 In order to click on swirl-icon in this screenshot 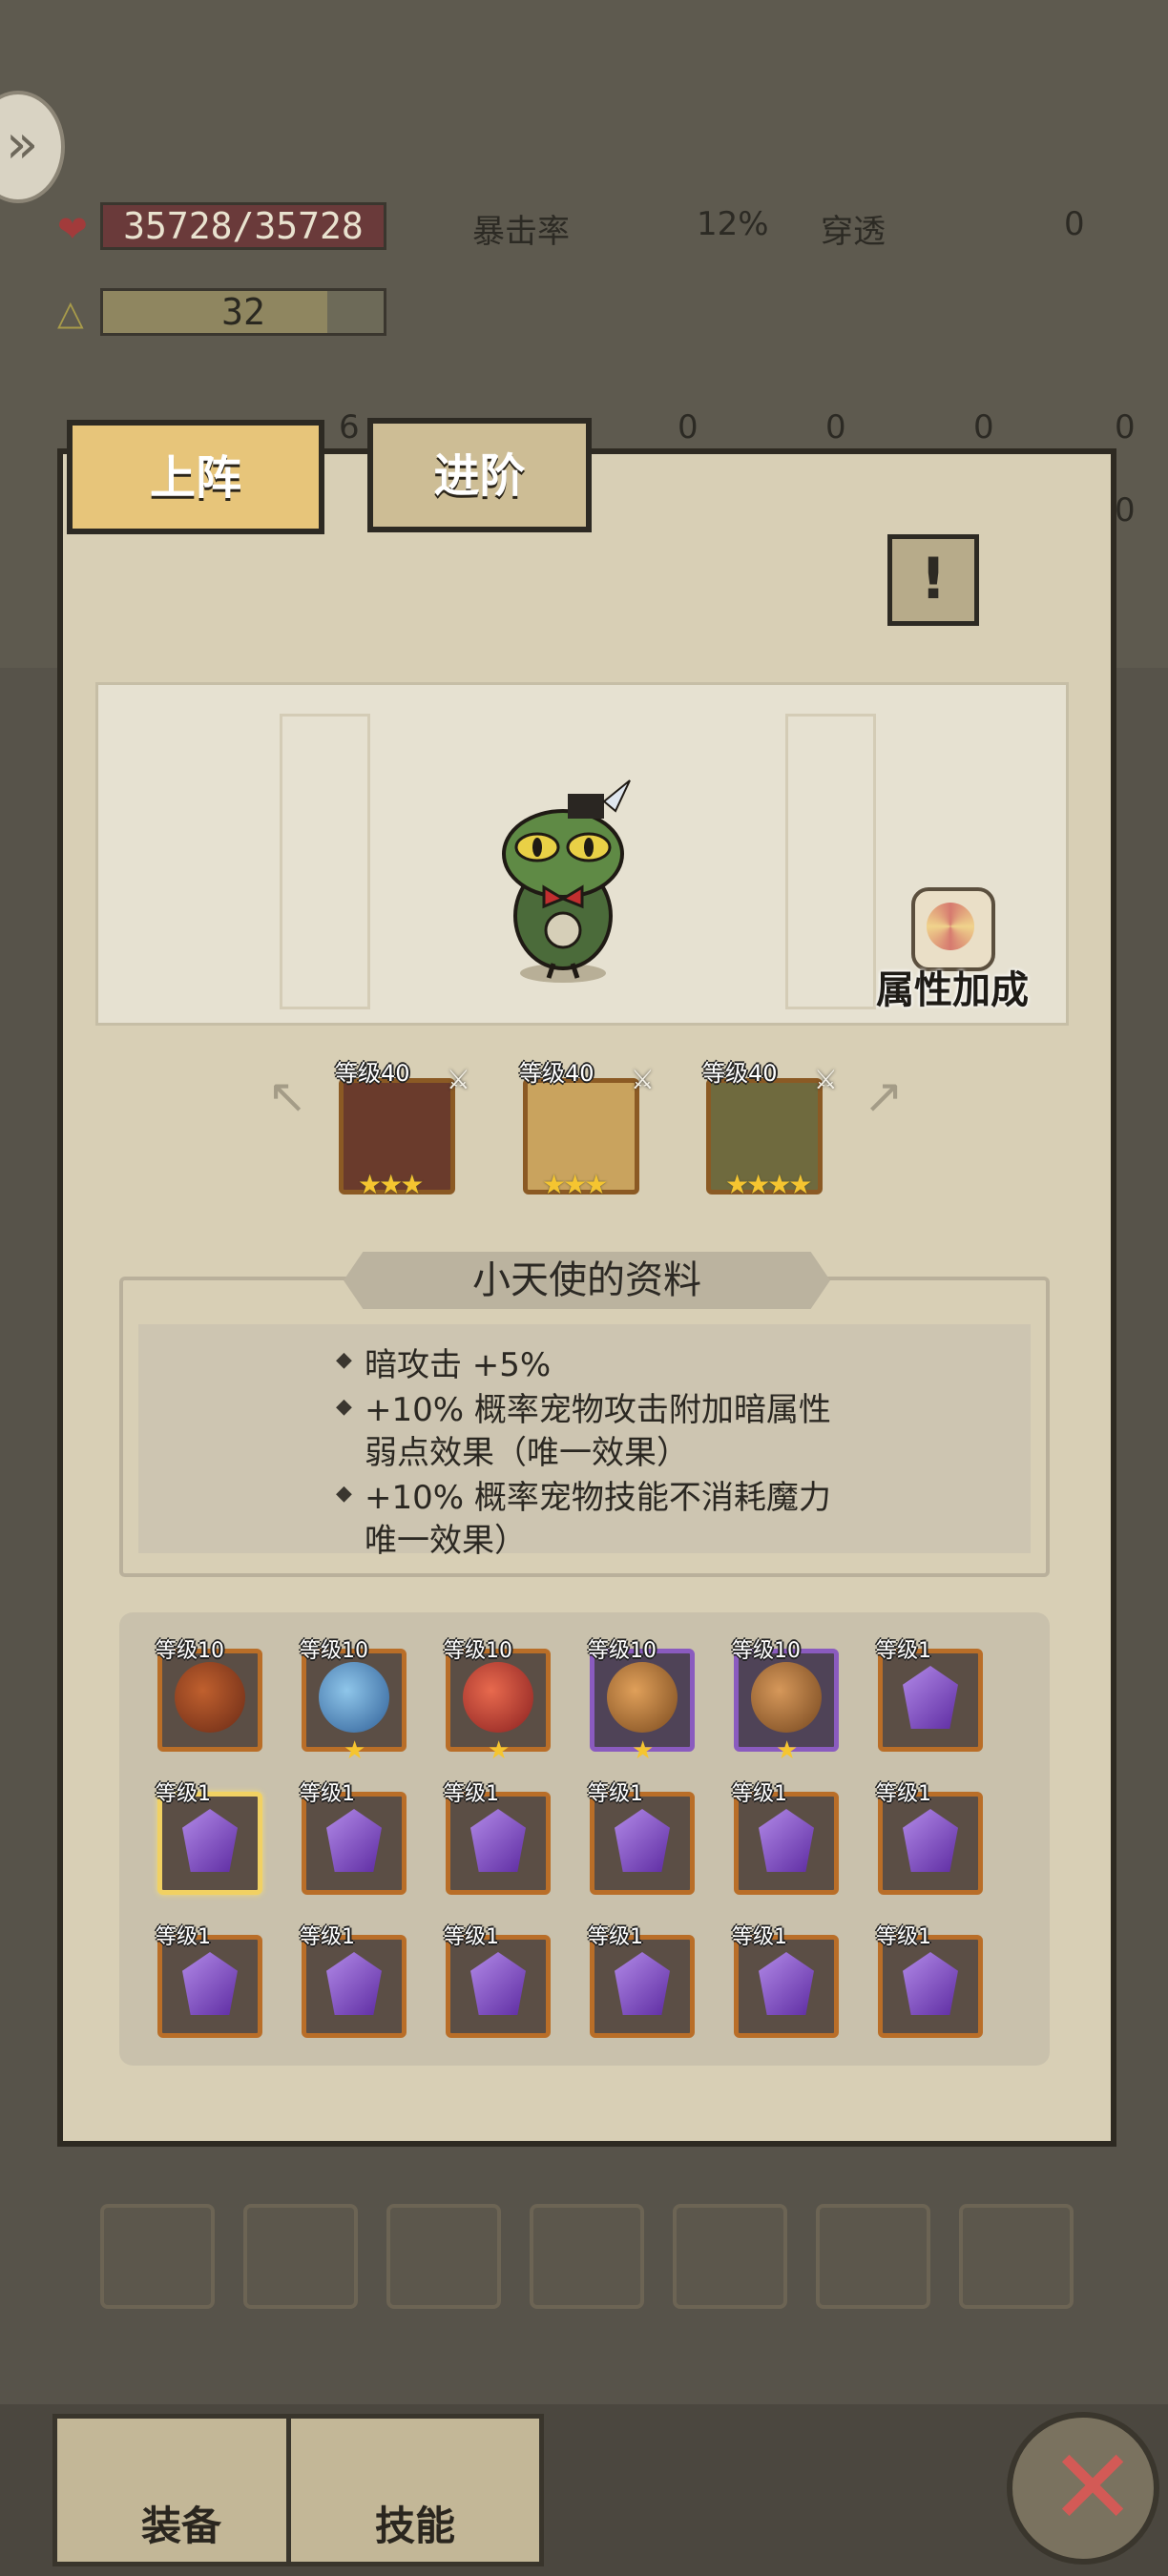, I will do `click(950, 926)`.